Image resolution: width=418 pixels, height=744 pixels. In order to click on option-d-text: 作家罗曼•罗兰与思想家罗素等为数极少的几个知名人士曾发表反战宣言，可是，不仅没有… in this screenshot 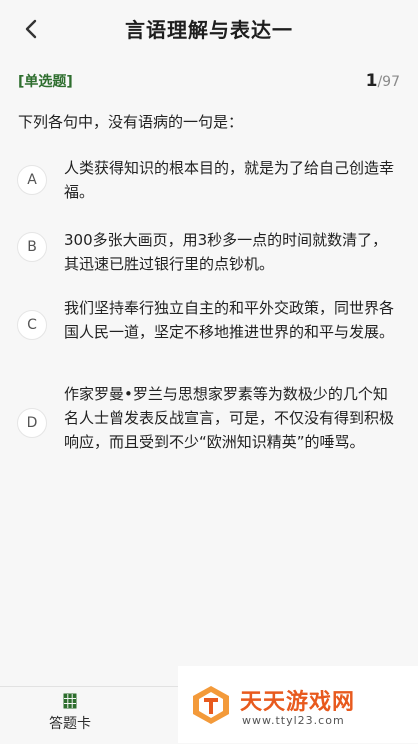, I will do `click(229, 418)`.